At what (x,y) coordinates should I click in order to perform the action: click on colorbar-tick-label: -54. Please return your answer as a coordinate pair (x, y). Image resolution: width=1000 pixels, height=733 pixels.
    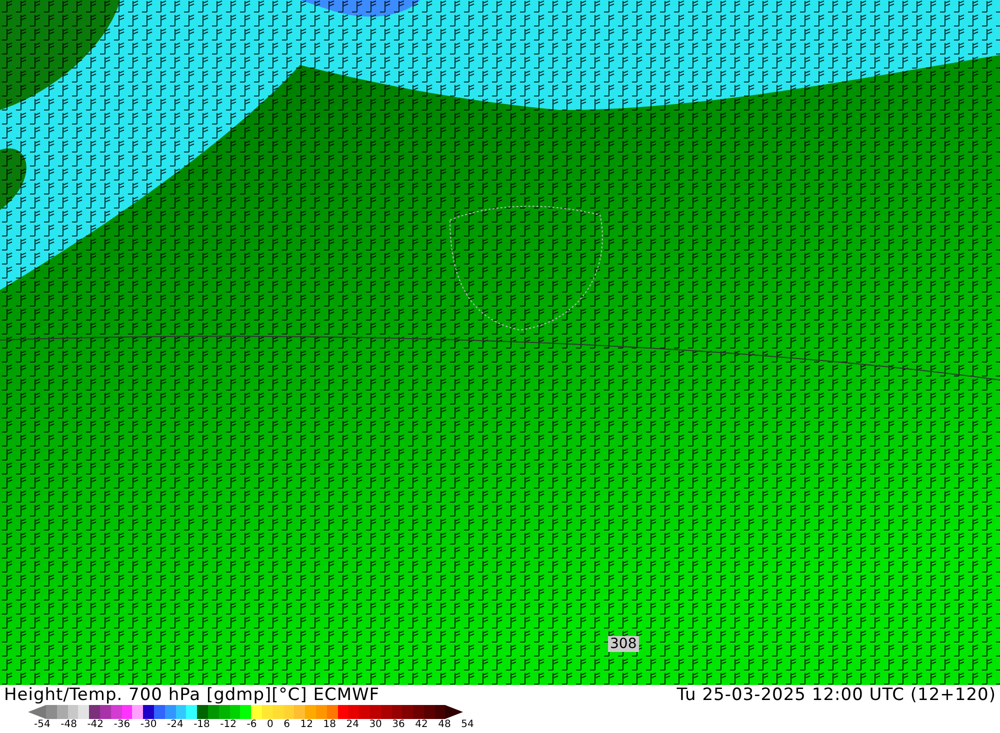
    Looking at the image, I should click on (42, 725).